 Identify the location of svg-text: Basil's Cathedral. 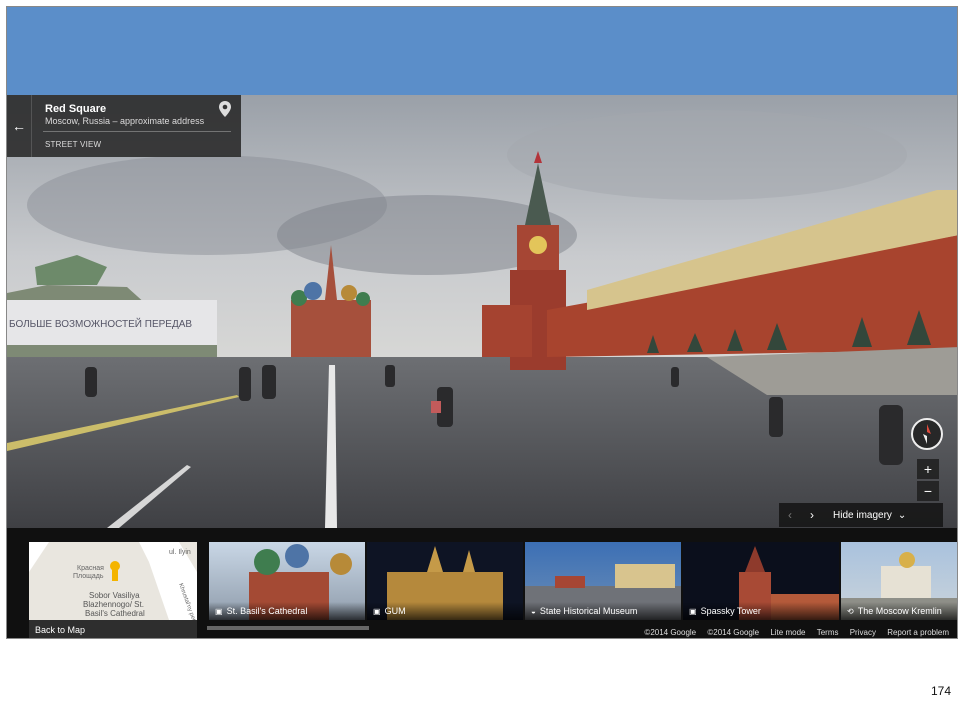
(115, 613).